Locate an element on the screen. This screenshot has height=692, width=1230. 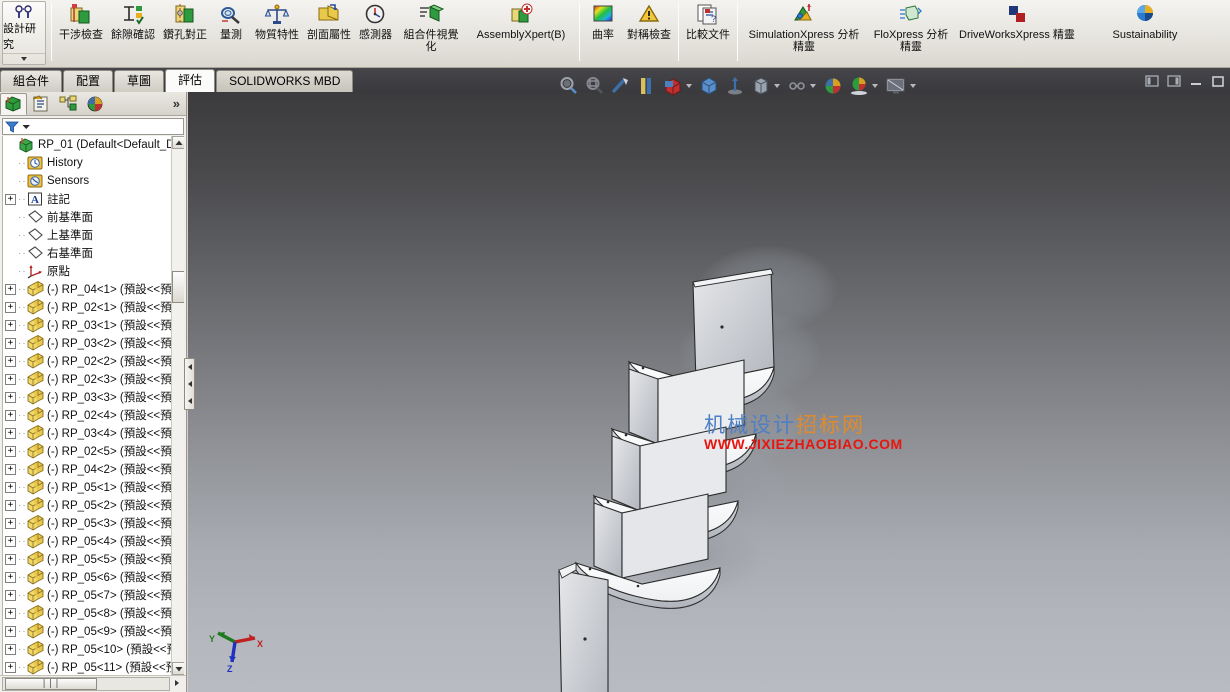
display-style-icon is located at coordinates (673, 86).